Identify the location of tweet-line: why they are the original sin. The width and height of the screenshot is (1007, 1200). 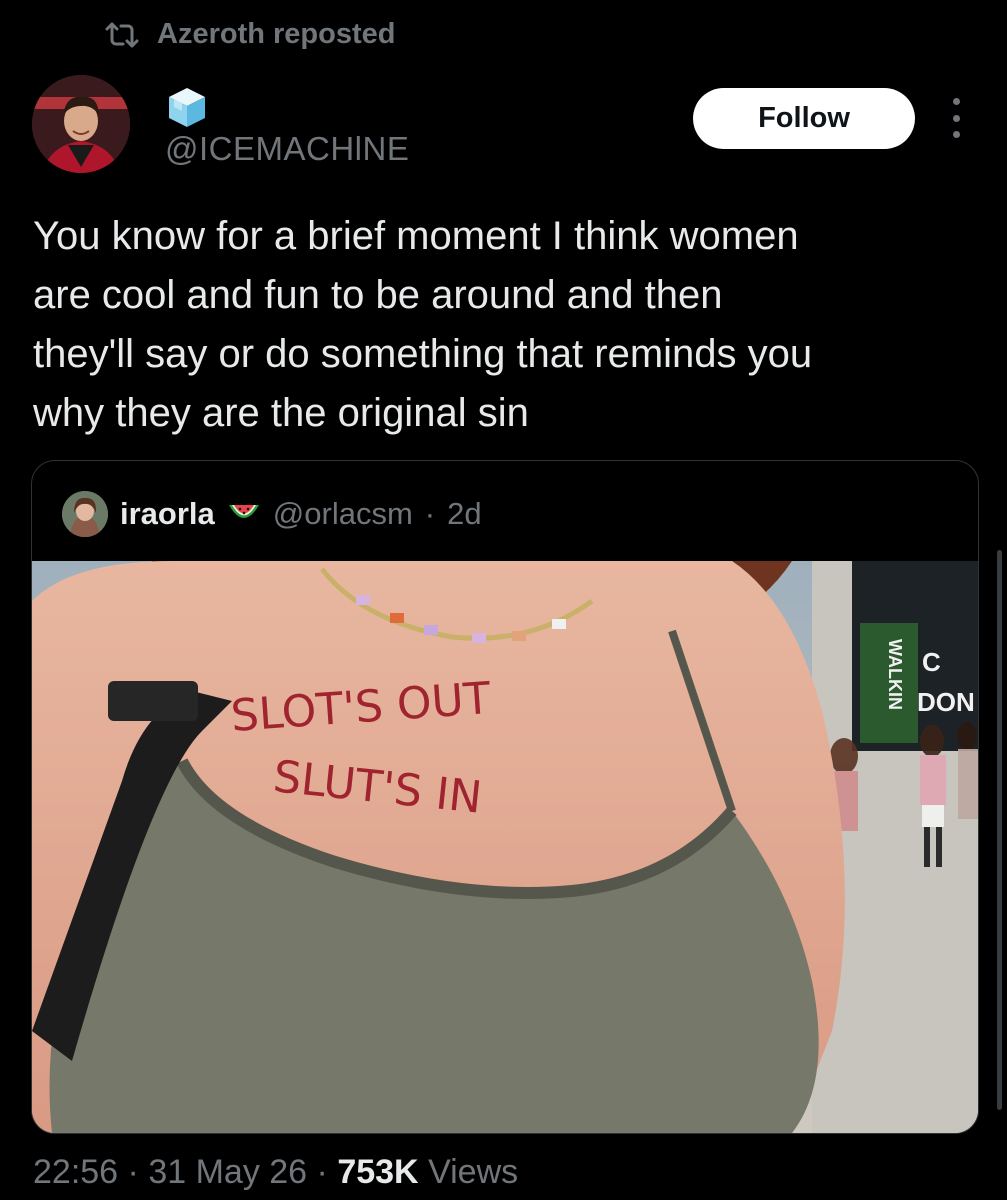
(281, 413).